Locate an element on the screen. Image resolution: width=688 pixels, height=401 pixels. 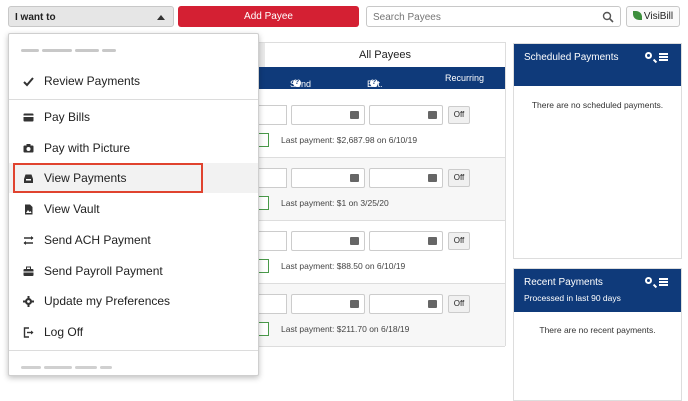
scheduled-payments-header: Scheduled Payments is located at coordinates (597, 65).